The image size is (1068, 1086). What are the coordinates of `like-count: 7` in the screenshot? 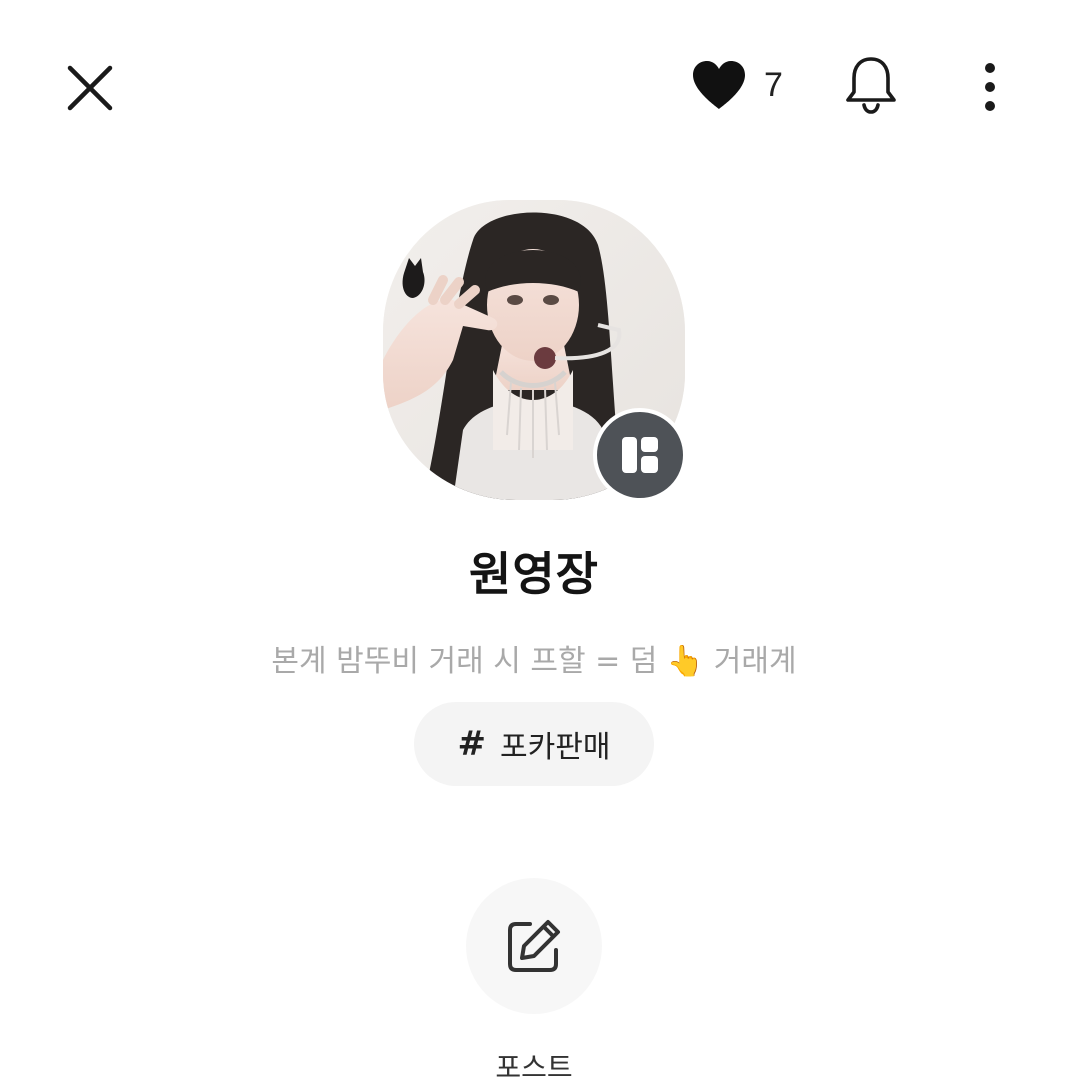 It's located at (773, 84).